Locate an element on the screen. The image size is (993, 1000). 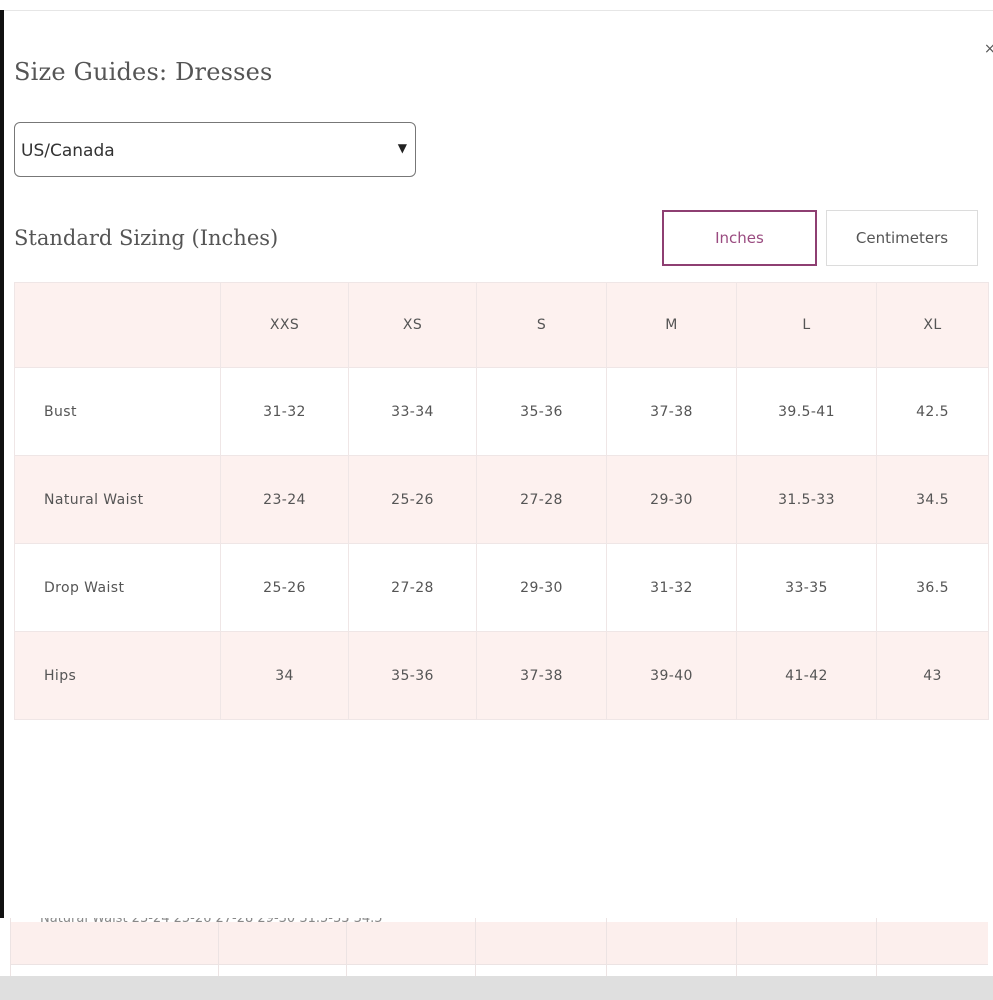
table-row: Hips 34 35-36 37-38 39-40 41-42 43 is located at coordinates (501, 675).